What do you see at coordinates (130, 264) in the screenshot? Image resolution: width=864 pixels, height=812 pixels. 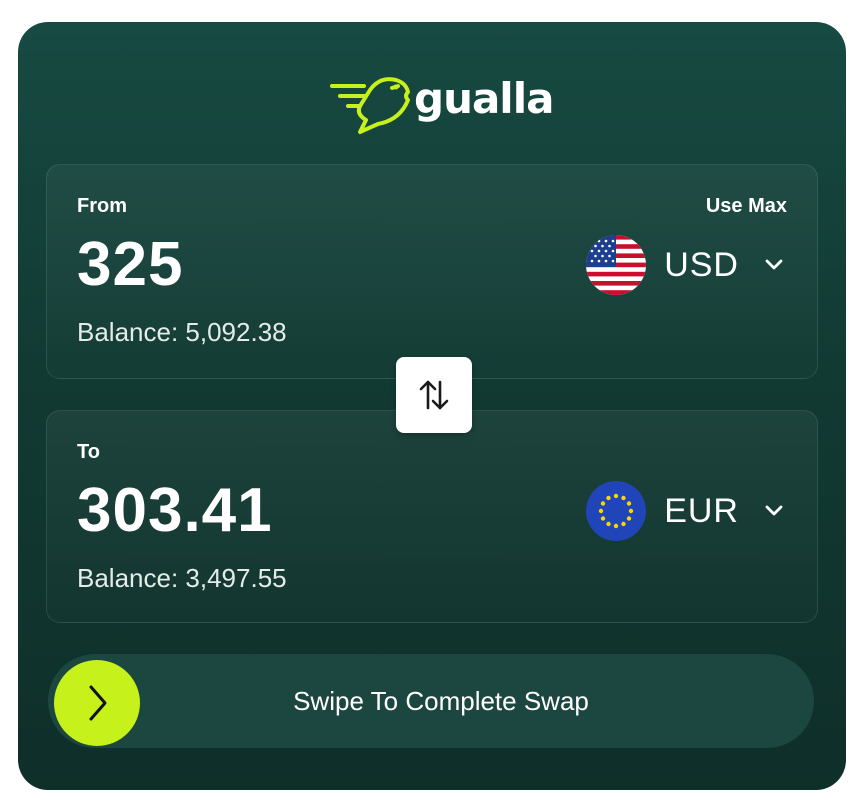 I see `from-amount-input: 325` at bounding box center [130, 264].